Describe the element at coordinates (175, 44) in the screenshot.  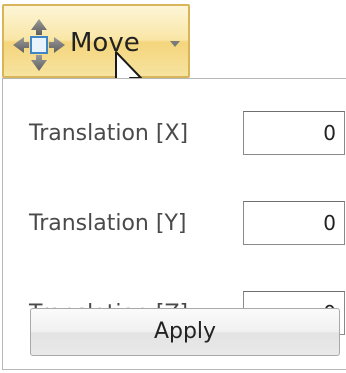
I see `chevron-down-icon` at that location.